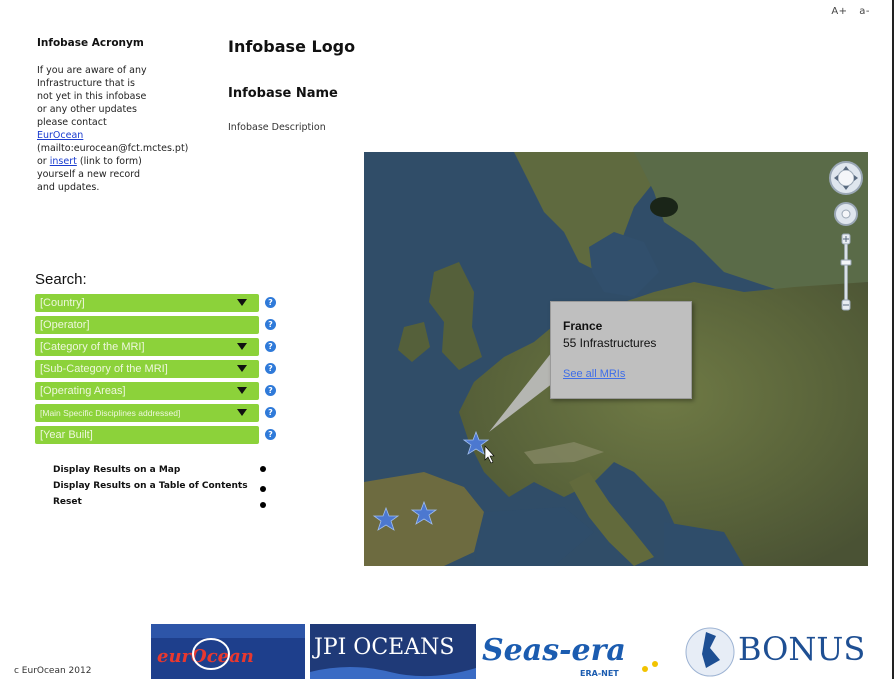 The width and height of the screenshot is (894, 679). Describe the element at coordinates (66, 435) in the screenshot. I see `year-built-field-label: [Year Built]` at that location.